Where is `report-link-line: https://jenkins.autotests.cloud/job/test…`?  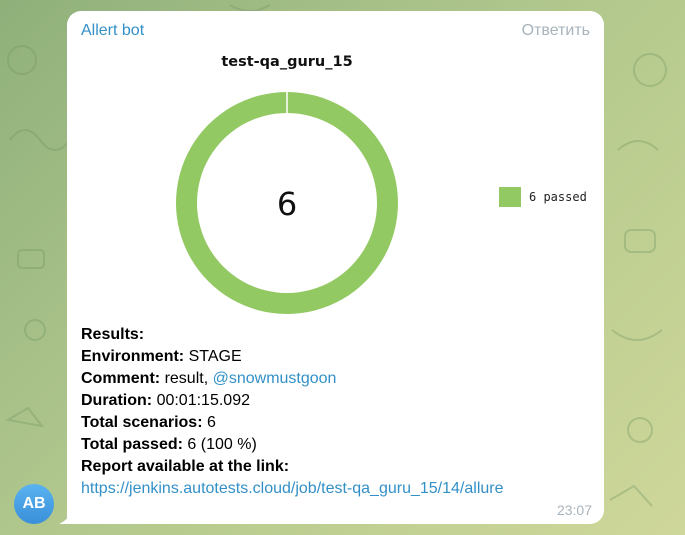 report-link-line: https://jenkins.autotests.cloud/job/test… is located at coordinates (292, 489).